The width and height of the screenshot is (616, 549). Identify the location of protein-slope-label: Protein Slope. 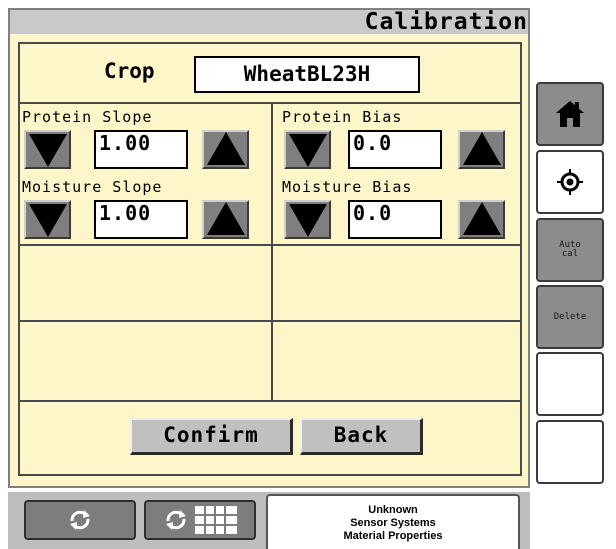
(87, 117).